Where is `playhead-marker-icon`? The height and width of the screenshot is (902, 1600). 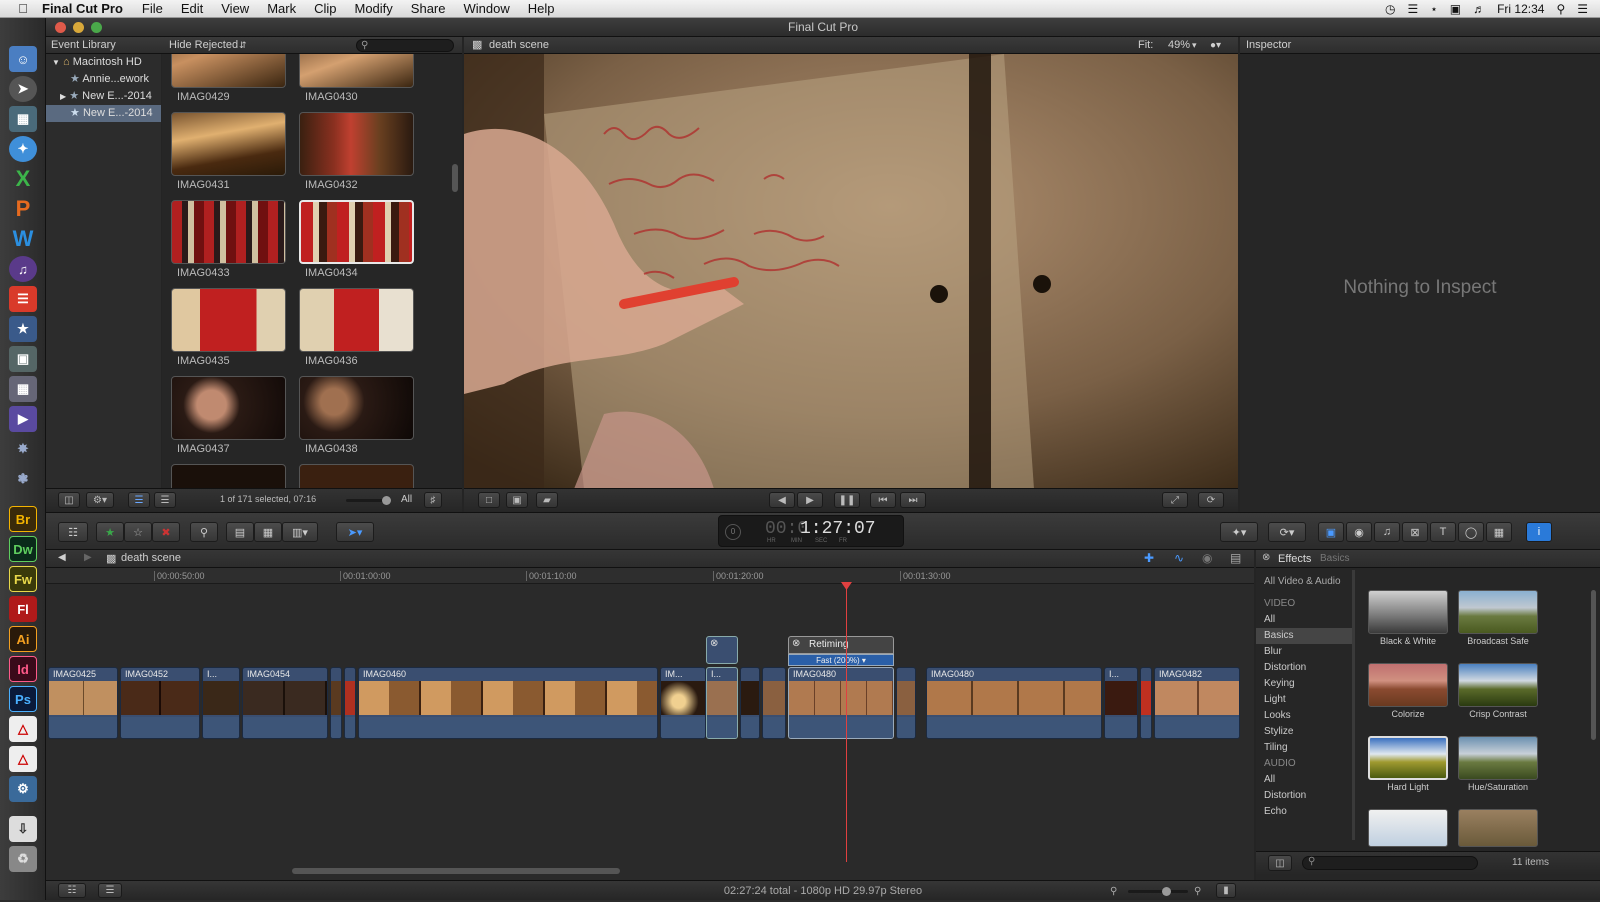
playhead-marker-icon is located at coordinates (846, 586).